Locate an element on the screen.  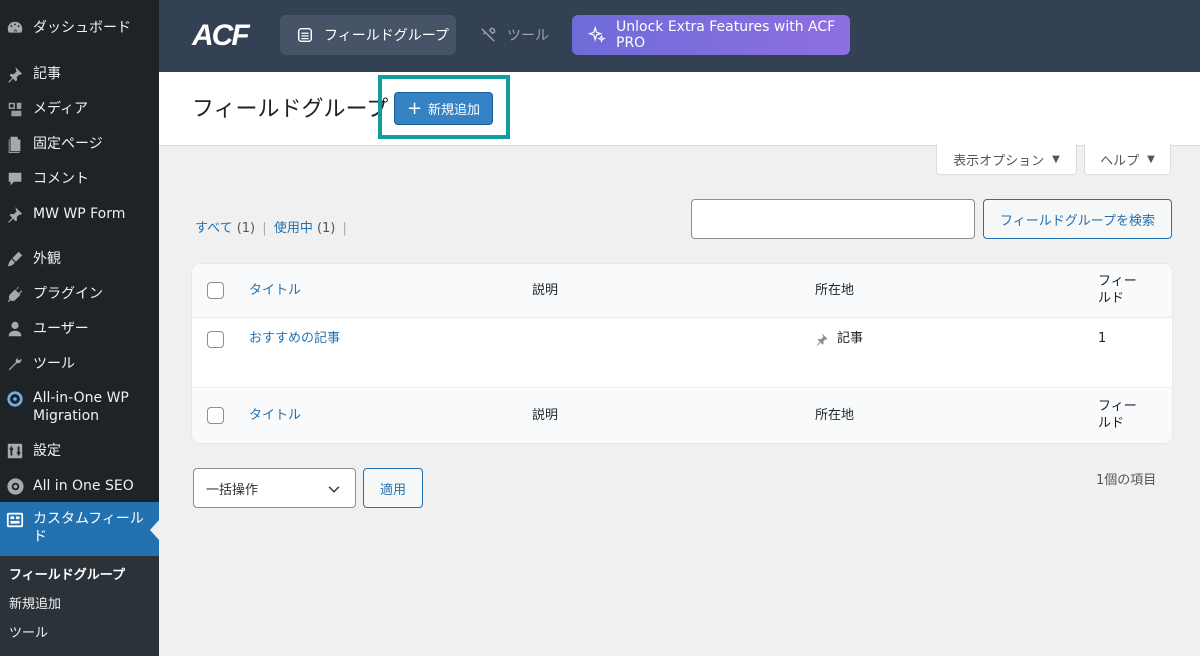
row-title-link: おすすめの記事 is located at coordinates (294, 338).